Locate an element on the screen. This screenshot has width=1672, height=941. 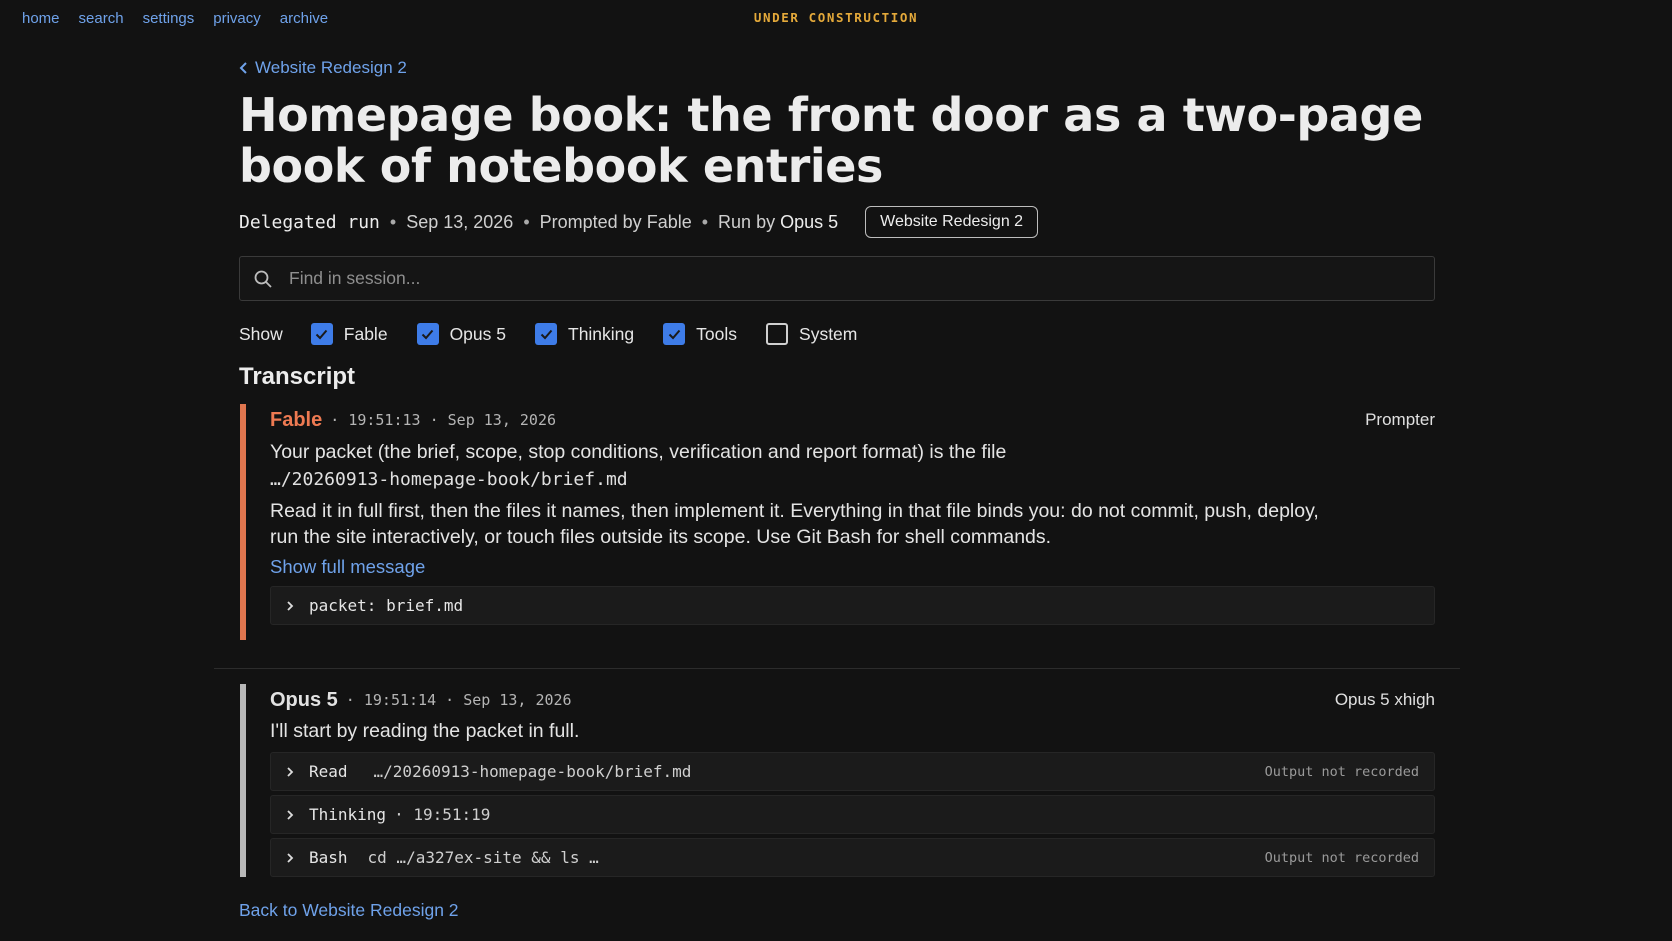
breadcrumb: Website Redesign 2 is located at coordinates (837, 68).